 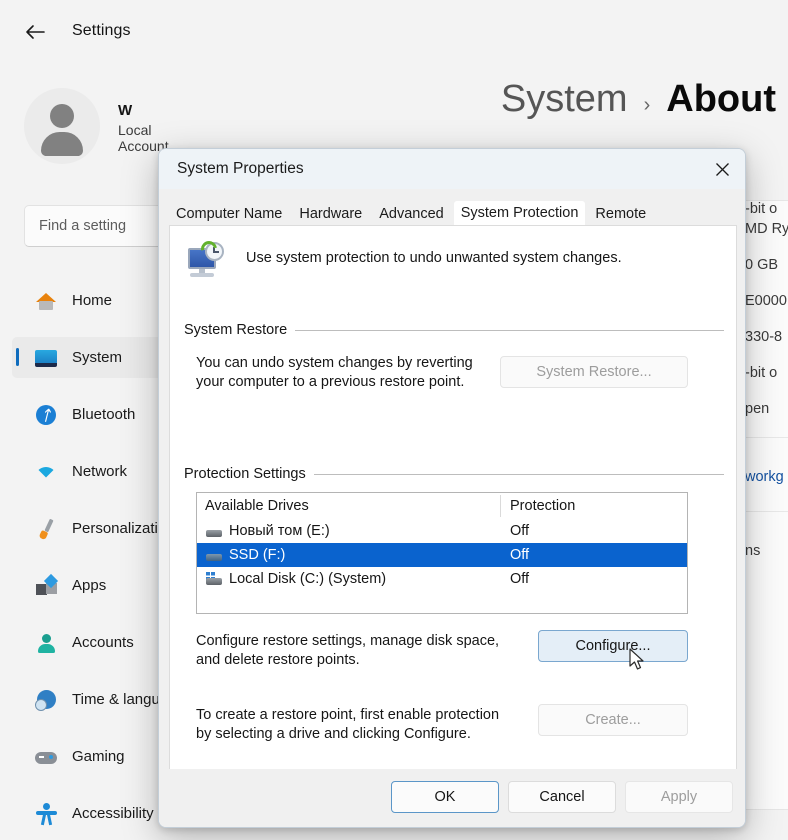 I want to click on back-arrow-icon, so click(x=35, y=32).